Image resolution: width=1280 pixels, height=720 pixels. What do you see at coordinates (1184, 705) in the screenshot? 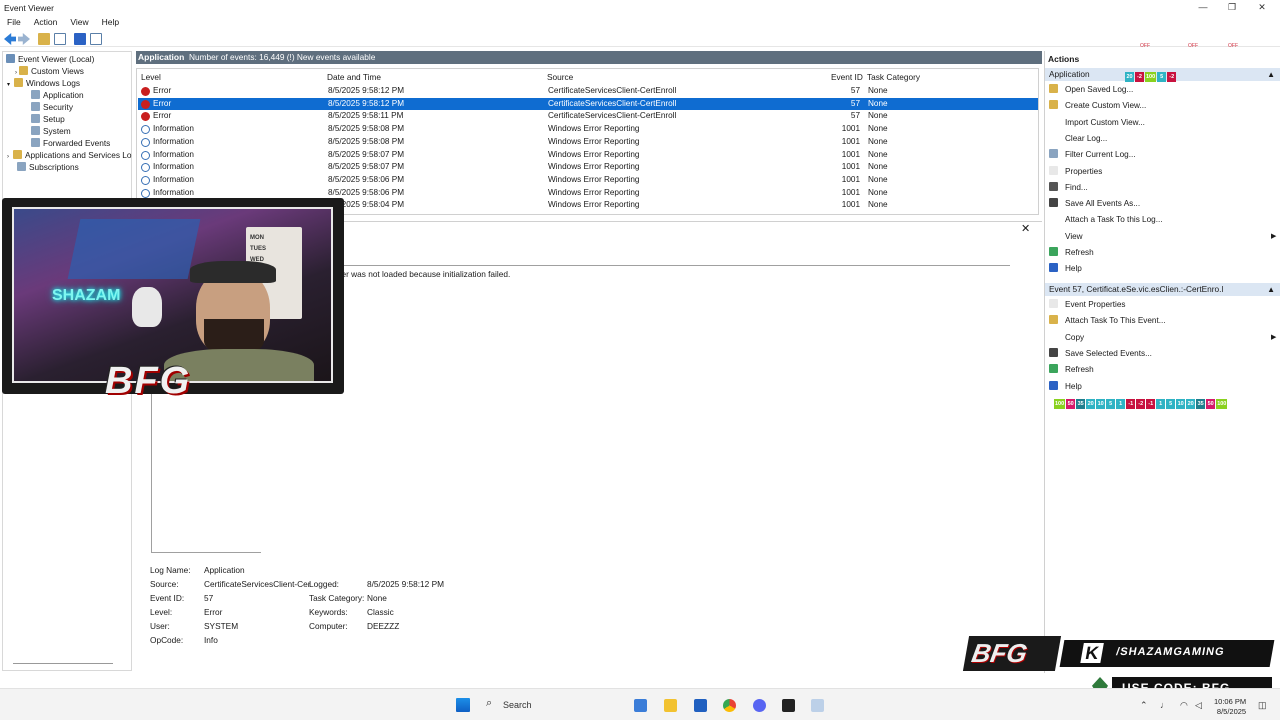
I see `network-icon: ◠` at bounding box center [1184, 705].